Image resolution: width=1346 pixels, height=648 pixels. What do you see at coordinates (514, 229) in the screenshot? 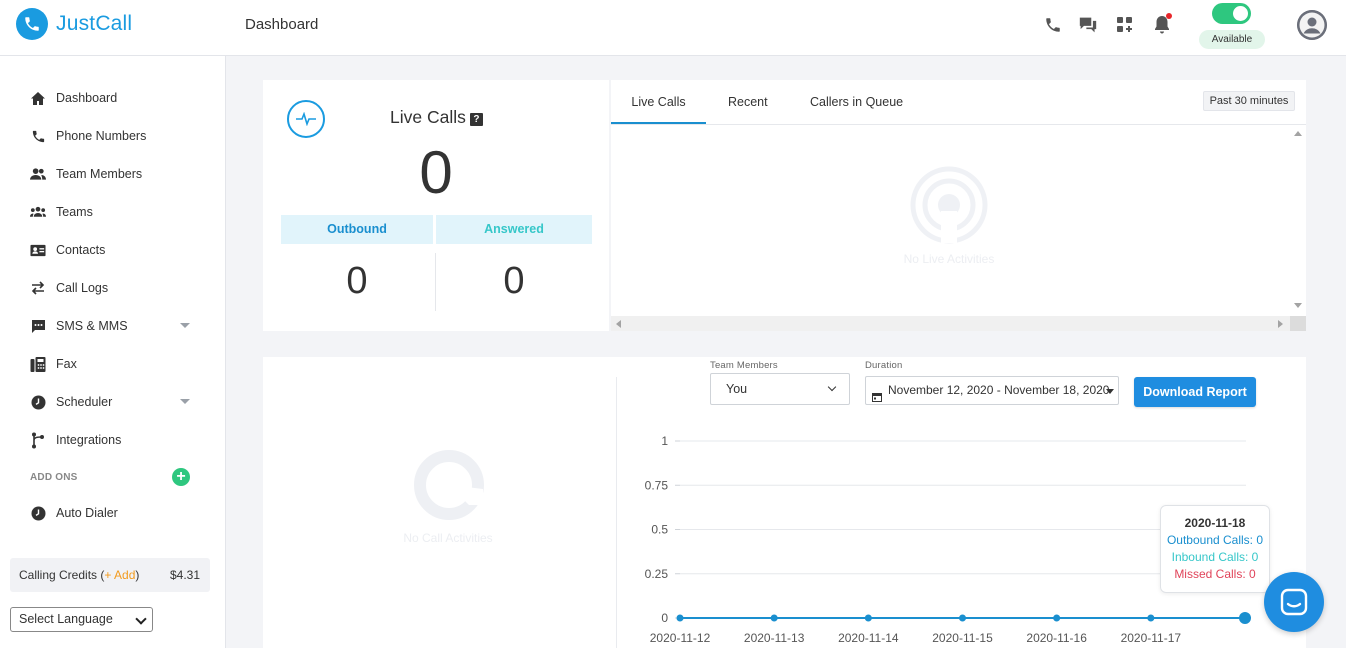
I see `answered-header: Answered` at bounding box center [514, 229].